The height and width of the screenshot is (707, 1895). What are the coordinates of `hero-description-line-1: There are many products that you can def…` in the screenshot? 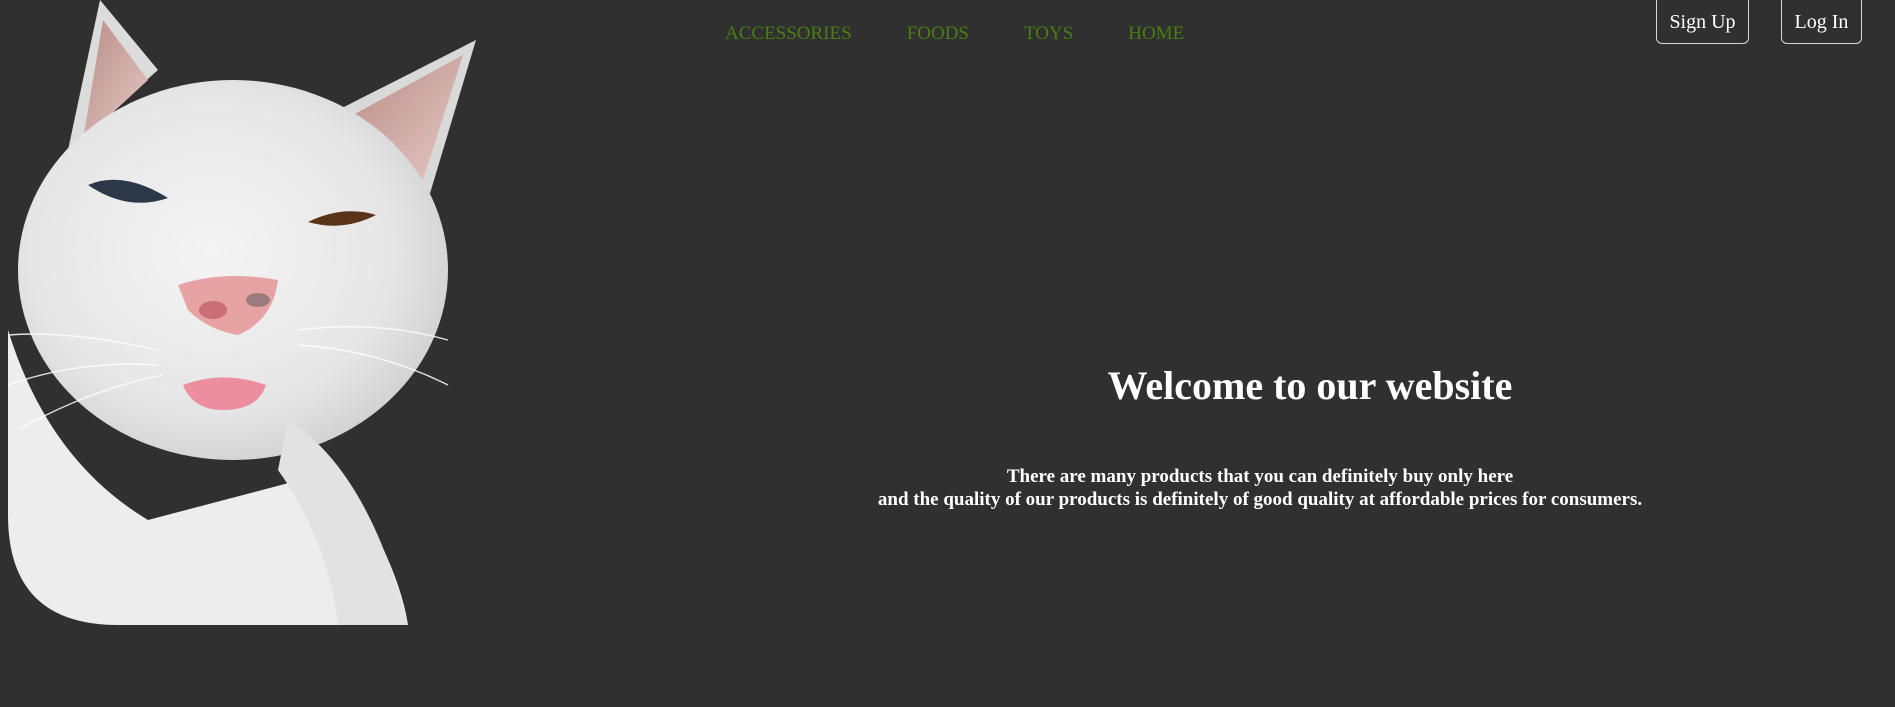 It's located at (1260, 476).